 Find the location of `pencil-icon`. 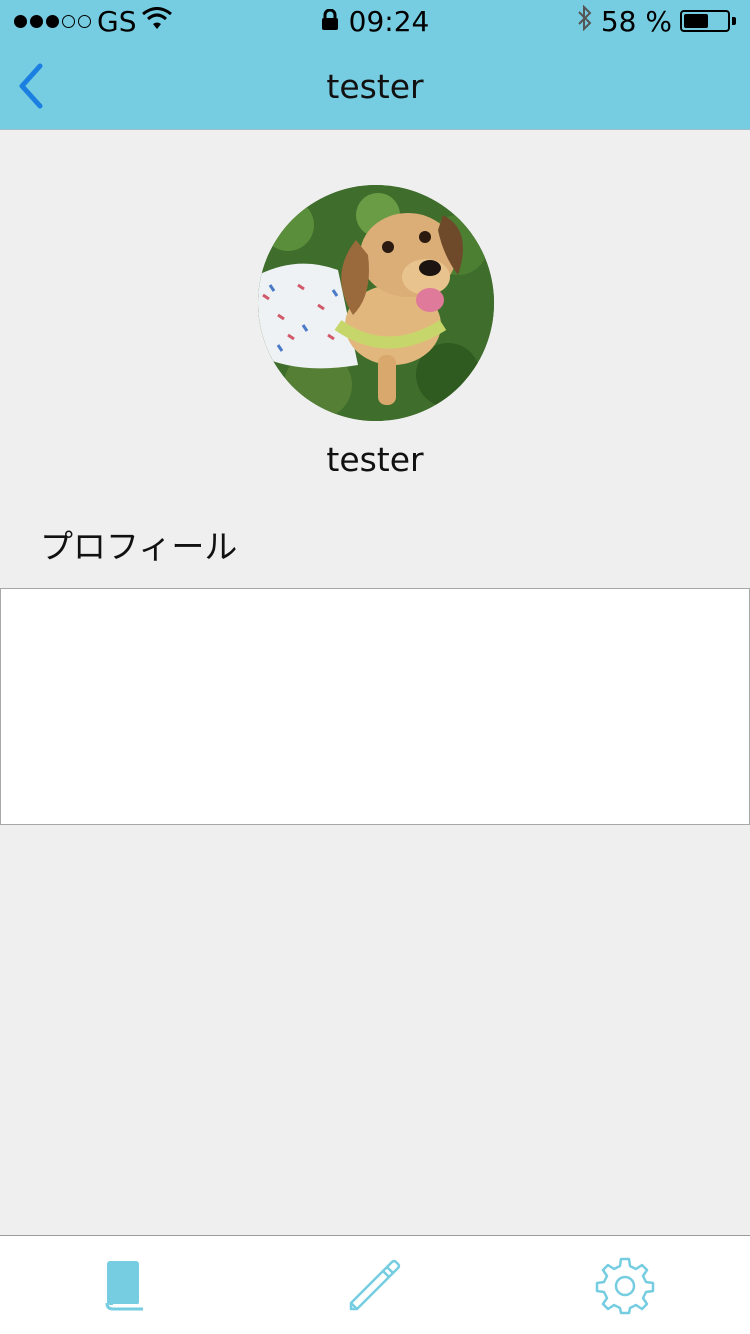

pencil-icon is located at coordinates (375, 1285).